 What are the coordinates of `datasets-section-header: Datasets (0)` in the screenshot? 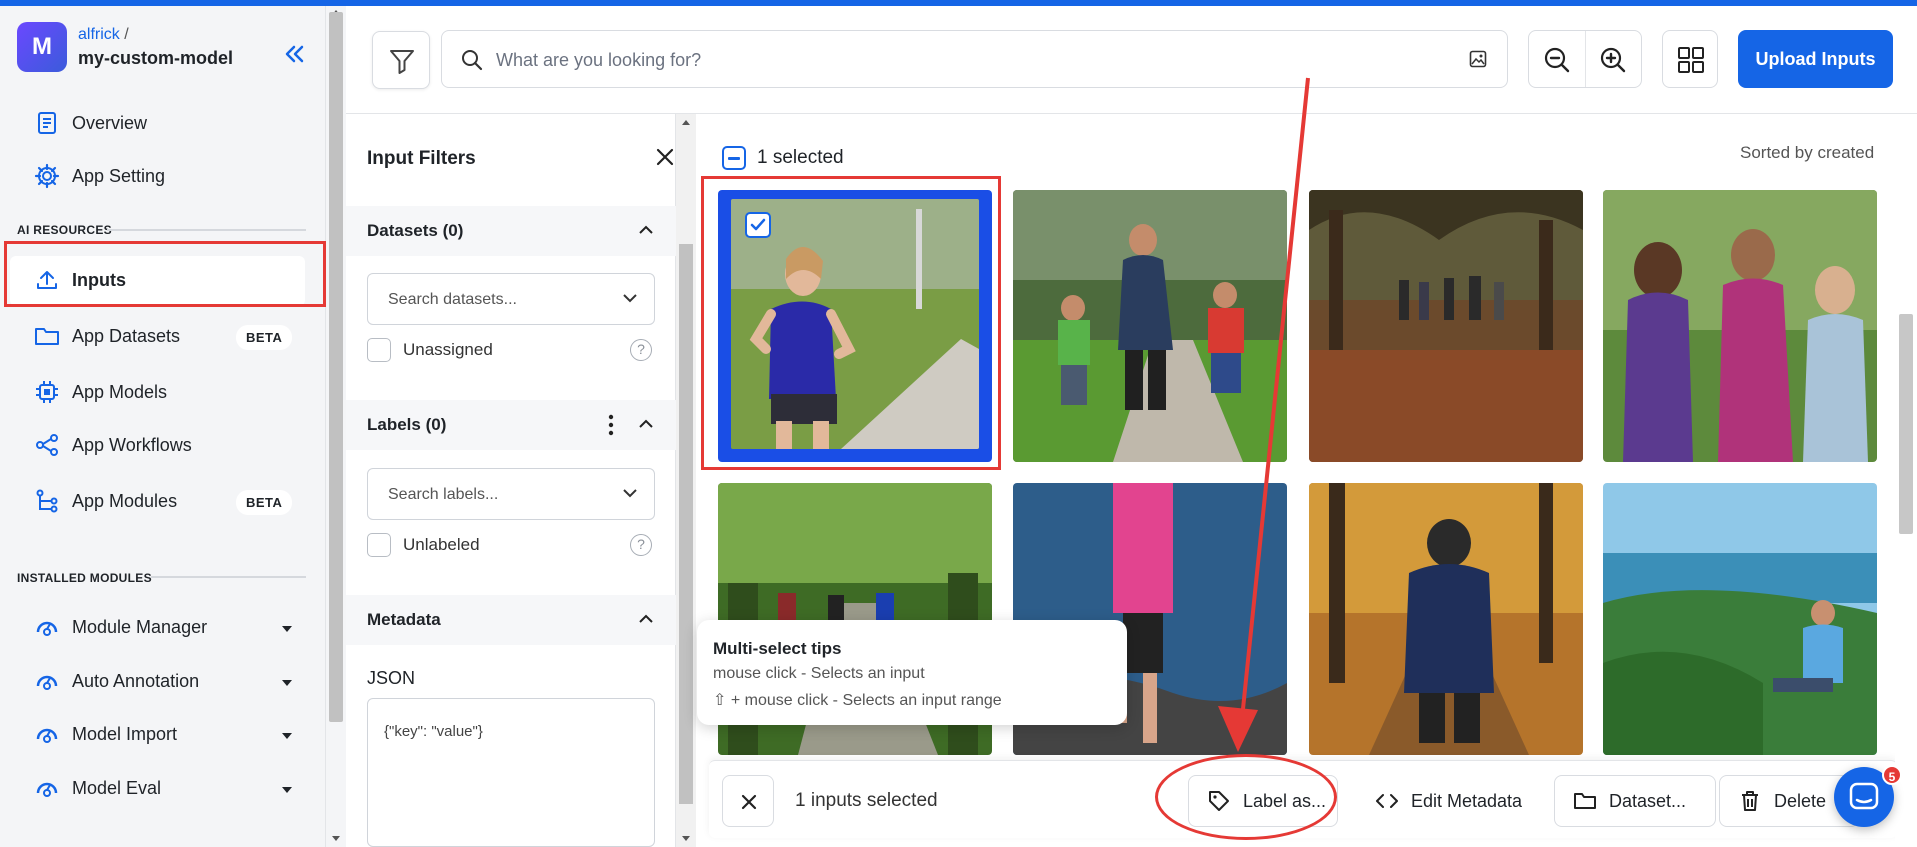 It's located at (511, 231).